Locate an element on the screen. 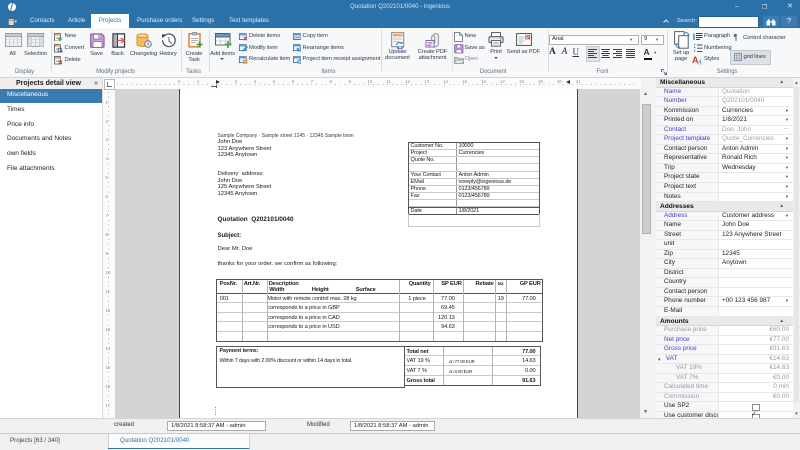 The width and height of the screenshot is (800, 450). svg-text: A is located at coordinates (700, 61).